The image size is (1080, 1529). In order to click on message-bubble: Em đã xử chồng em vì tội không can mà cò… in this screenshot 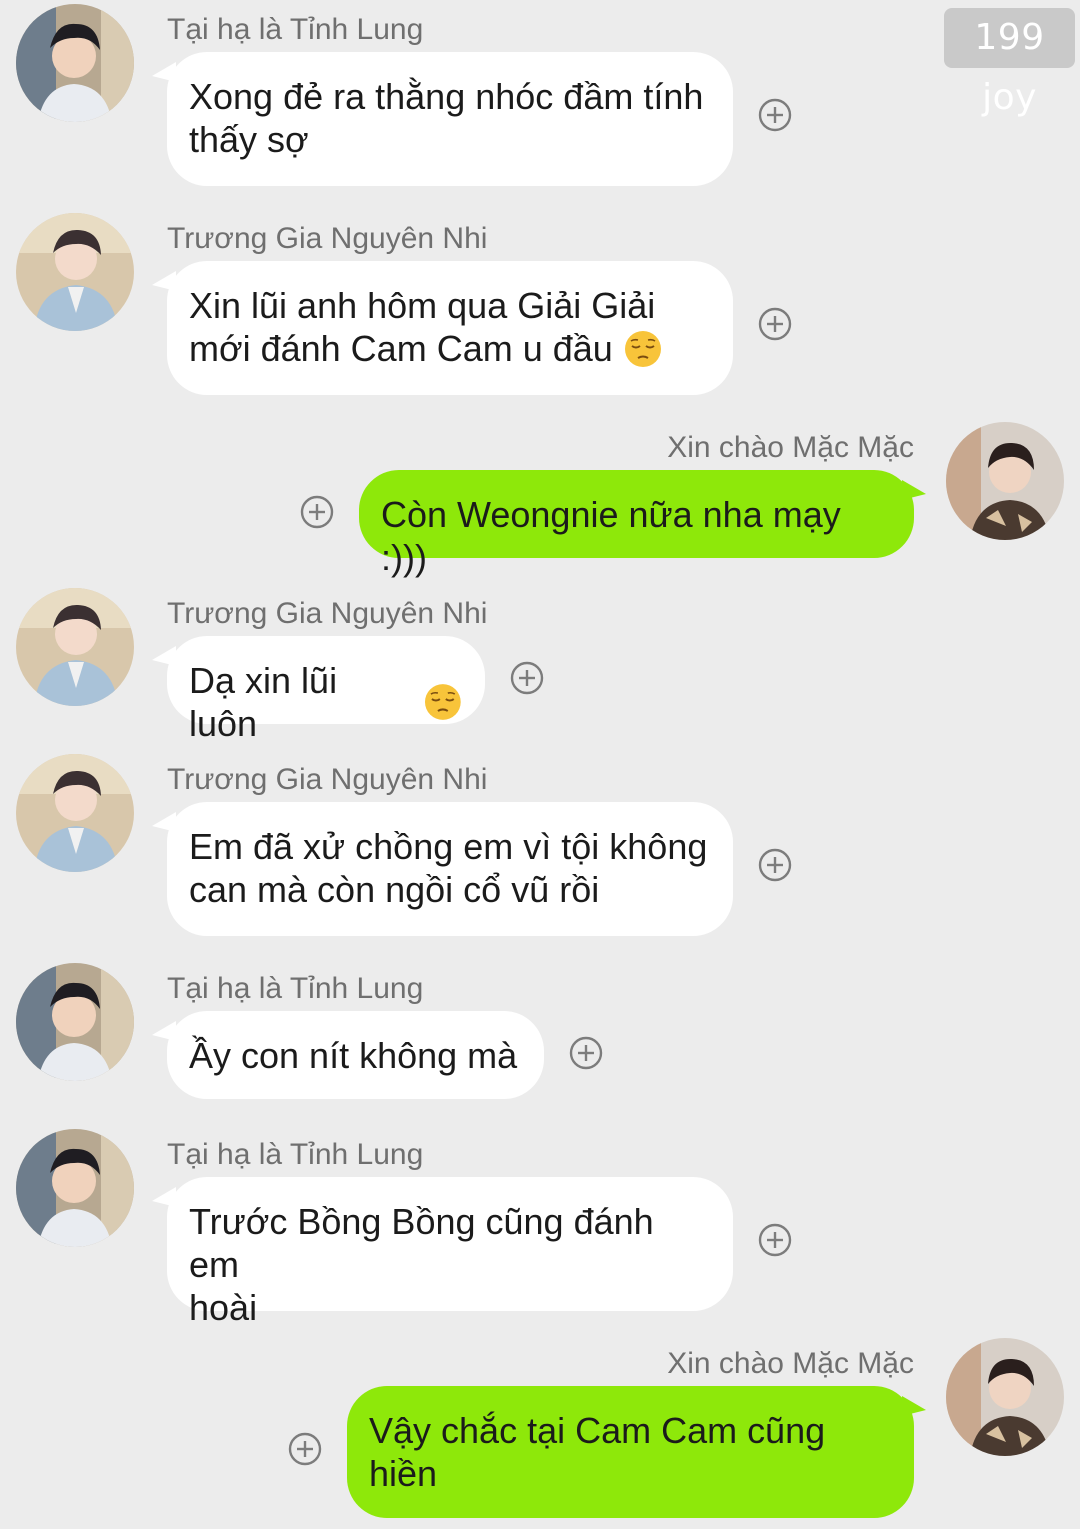, I will do `click(450, 869)`.